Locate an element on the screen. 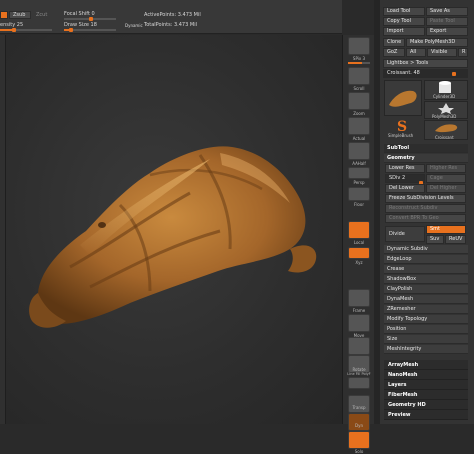 This screenshot has height=454, width=474. subtool-header: SubTool is located at coordinates (426, 148).